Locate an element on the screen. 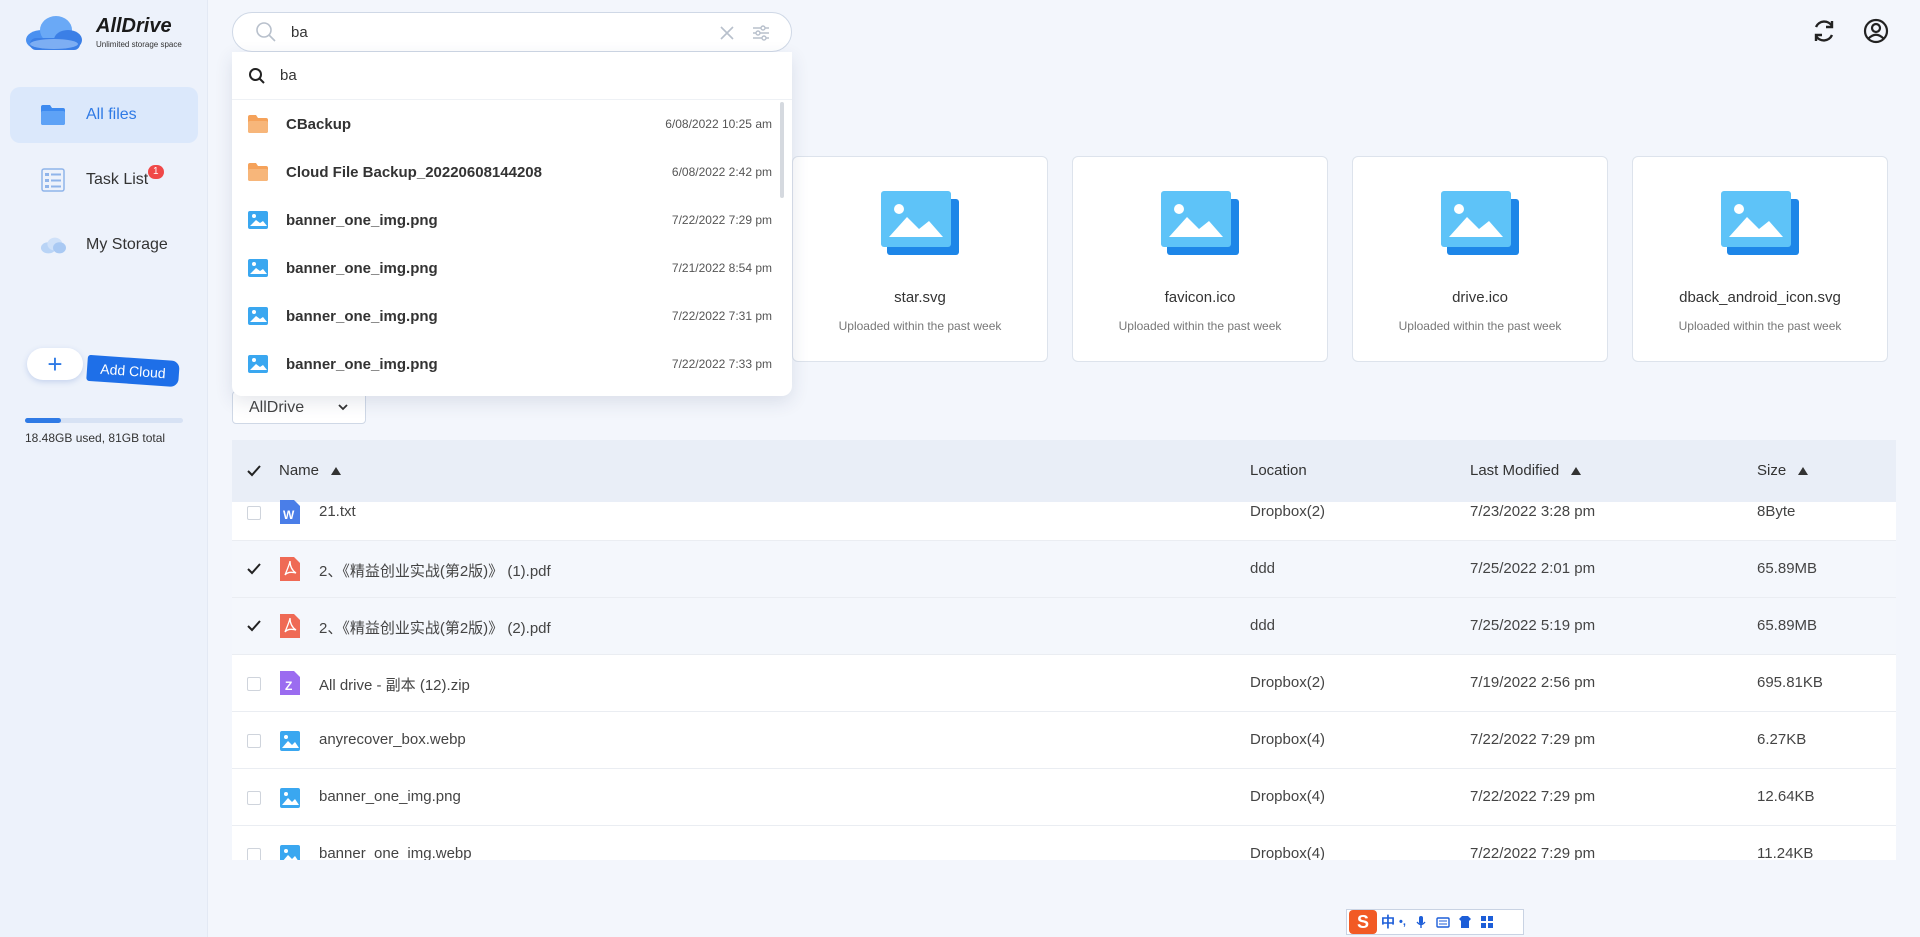 The width and height of the screenshot is (1920, 937). recent-file-name: favicon.ico is located at coordinates (1200, 297).